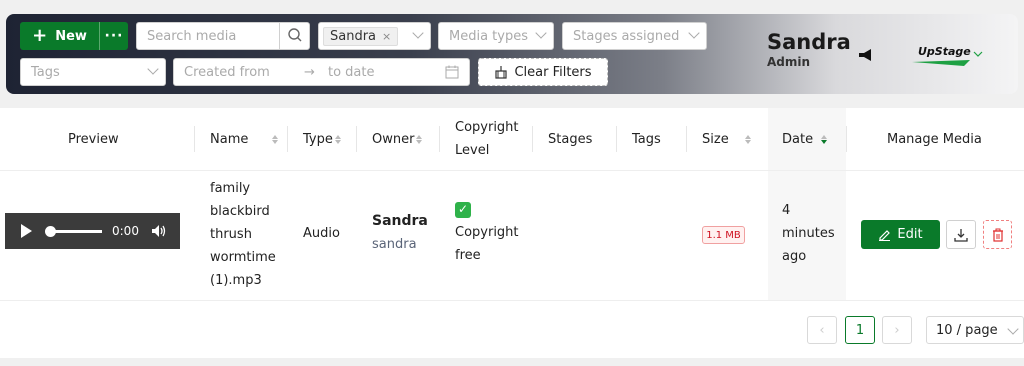  Describe the element at coordinates (512, 170) in the screenshot. I see `header-row-divider` at that location.